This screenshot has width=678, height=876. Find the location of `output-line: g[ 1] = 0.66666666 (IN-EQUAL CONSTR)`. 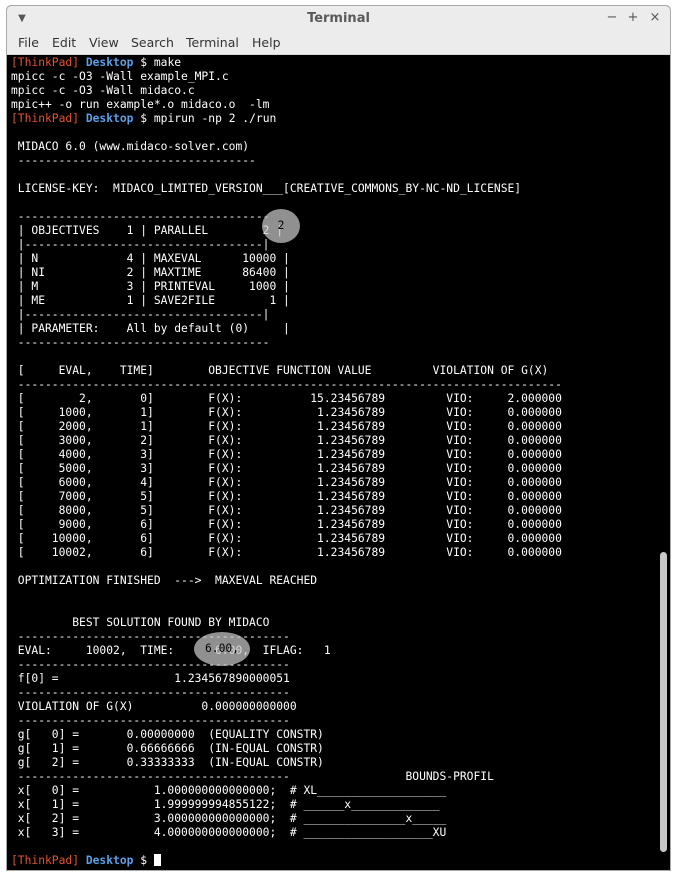

output-line: g[ 1] = 0.66666666 (IN-EQUAL CONSTR) is located at coordinates (167, 748).